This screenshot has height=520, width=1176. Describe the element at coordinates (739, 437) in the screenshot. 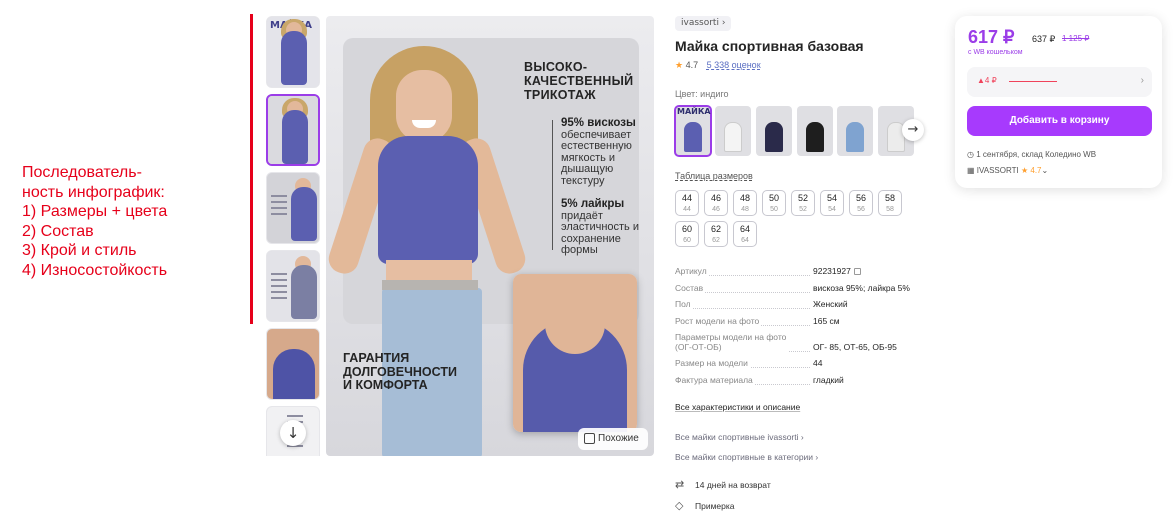

I see `brand-category-link: Все майки спортивные ivassorti ›` at that location.